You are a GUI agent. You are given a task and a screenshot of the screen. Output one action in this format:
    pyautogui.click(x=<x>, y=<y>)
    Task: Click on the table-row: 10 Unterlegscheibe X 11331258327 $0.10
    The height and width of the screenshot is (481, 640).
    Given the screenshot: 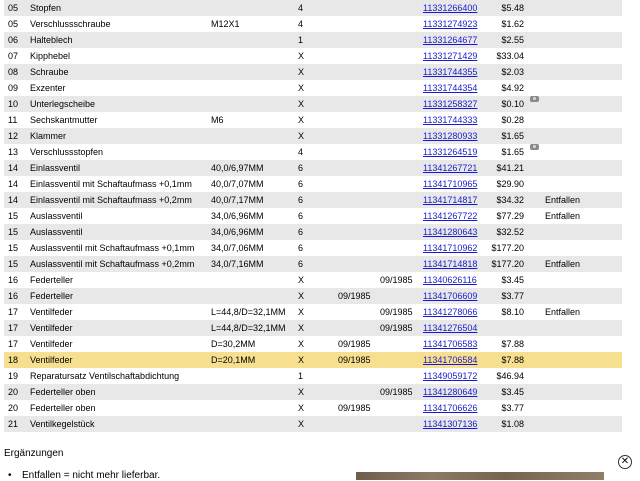 What is the action you would take?
    pyautogui.click(x=313, y=104)
    